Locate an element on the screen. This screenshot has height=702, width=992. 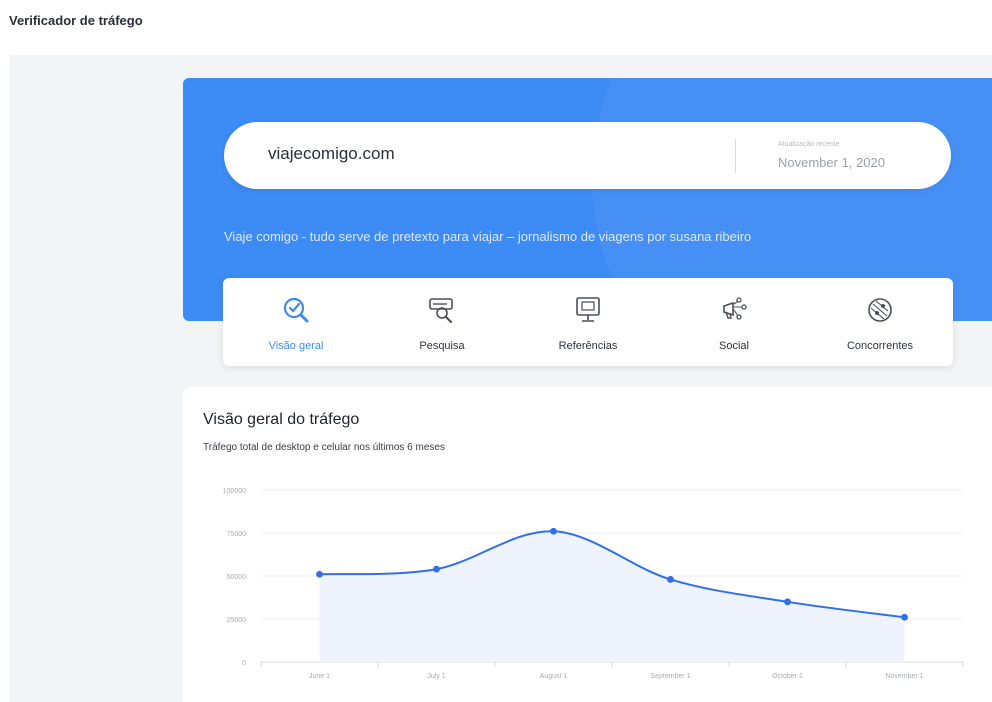
tab-competitors: Concorrentes is located at coordinates (880, 322).